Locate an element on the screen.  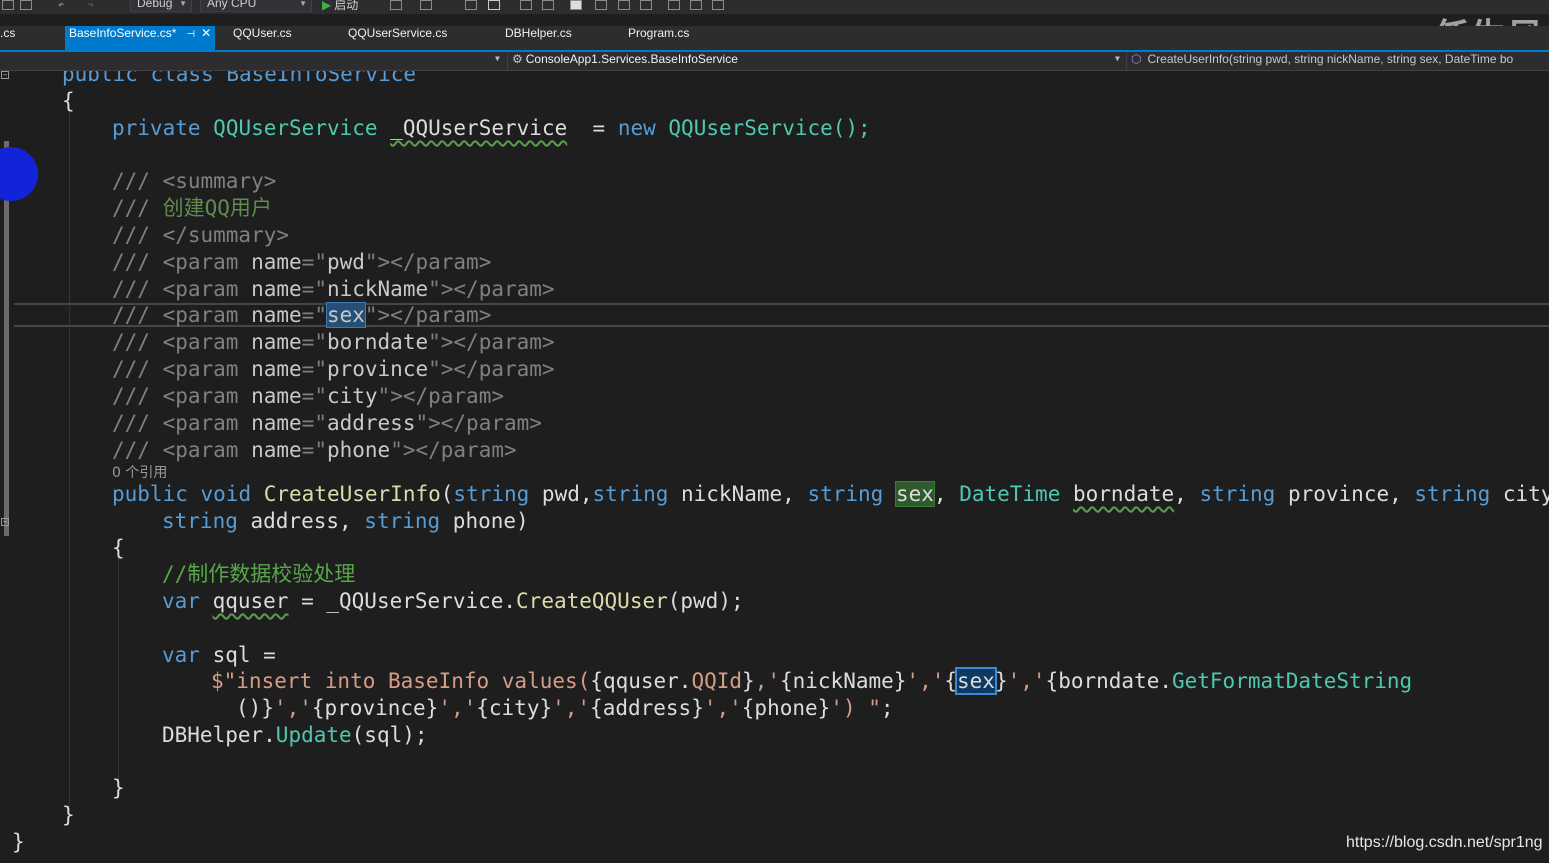
highlighted-reference: sex is located at coordinates (914, 494).